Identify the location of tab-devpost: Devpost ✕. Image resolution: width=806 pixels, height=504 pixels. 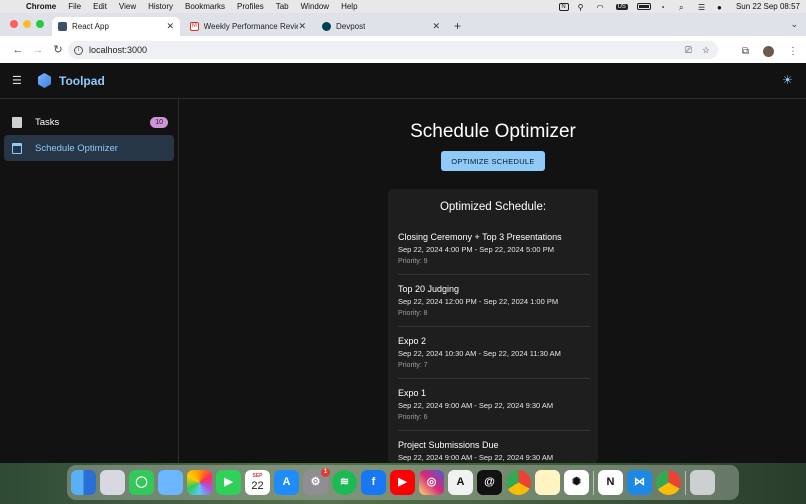
(381, 26).